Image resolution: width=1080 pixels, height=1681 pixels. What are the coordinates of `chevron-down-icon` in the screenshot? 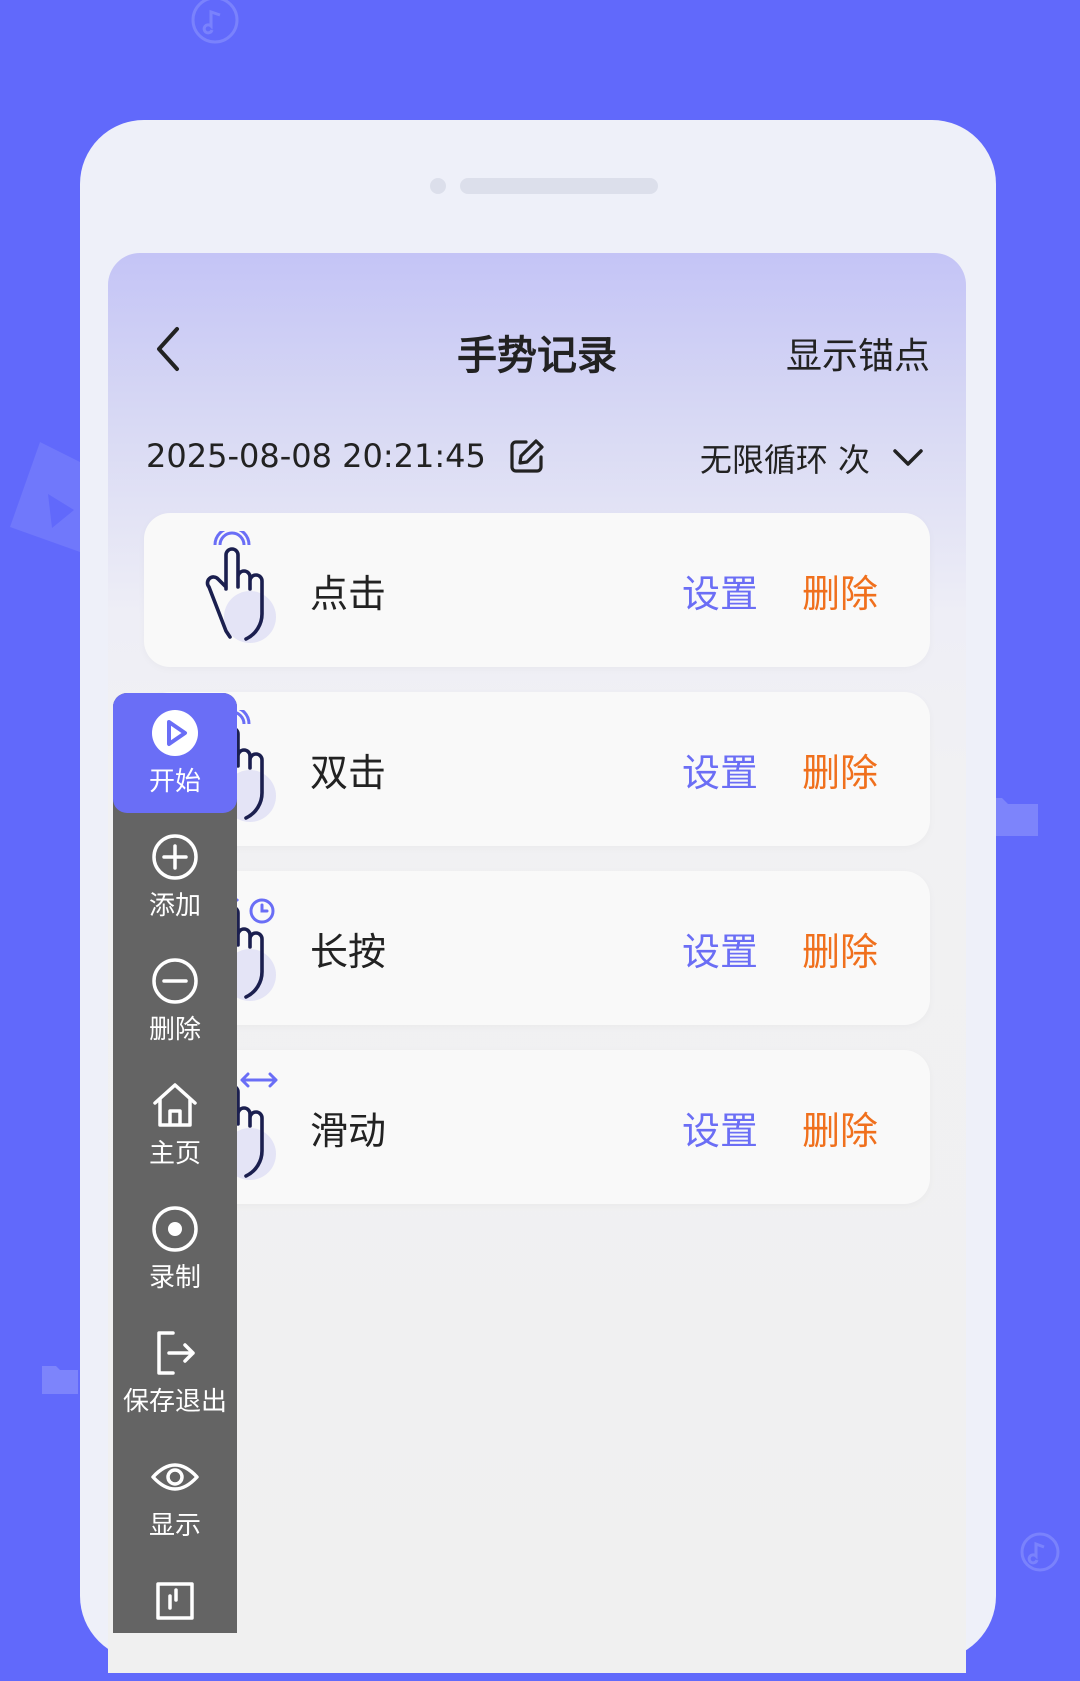 It's located at (908, 458).